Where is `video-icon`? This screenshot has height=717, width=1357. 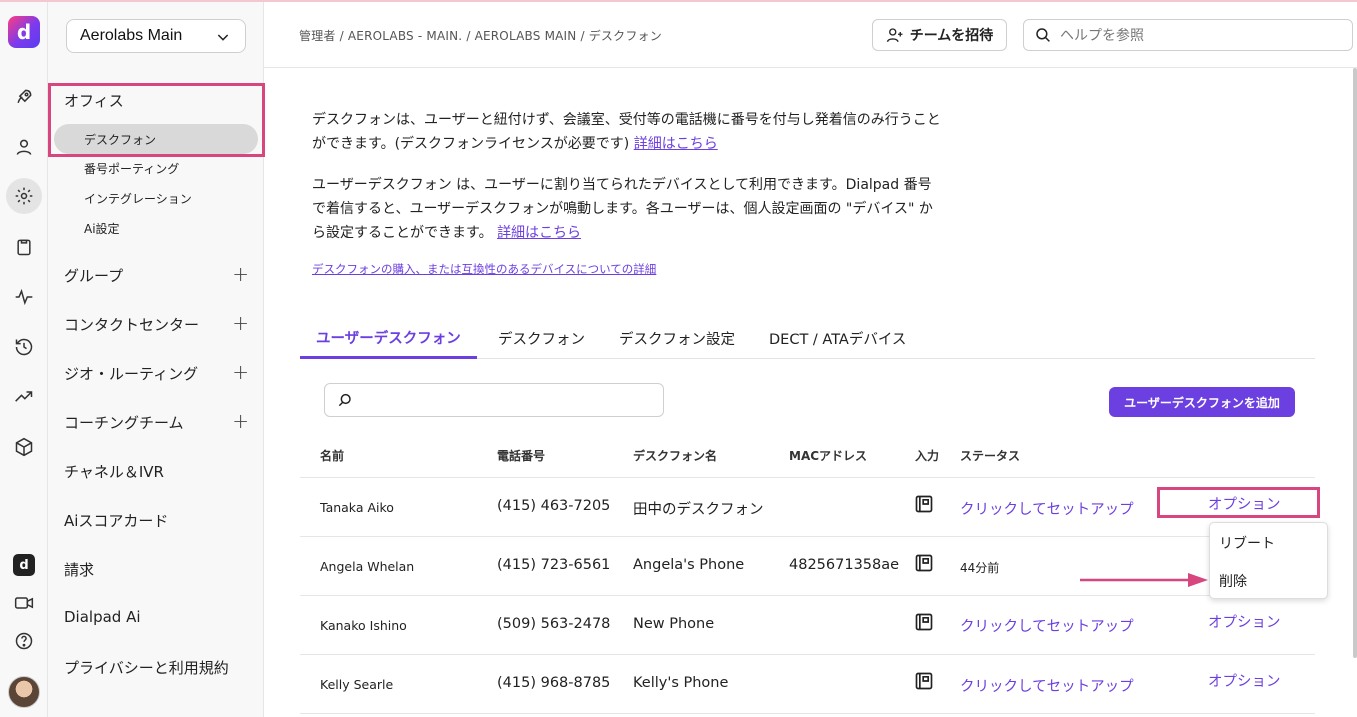 video-icon is located at coordinates (24, 603).